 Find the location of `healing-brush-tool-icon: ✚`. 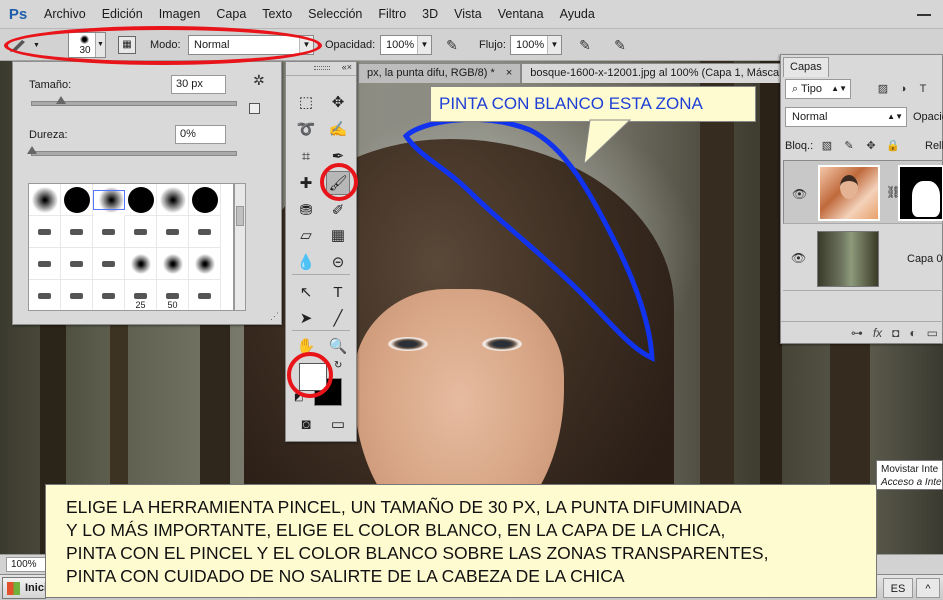

healing-brush-tool-icon: ✚ is located at coordinates (306, 183).